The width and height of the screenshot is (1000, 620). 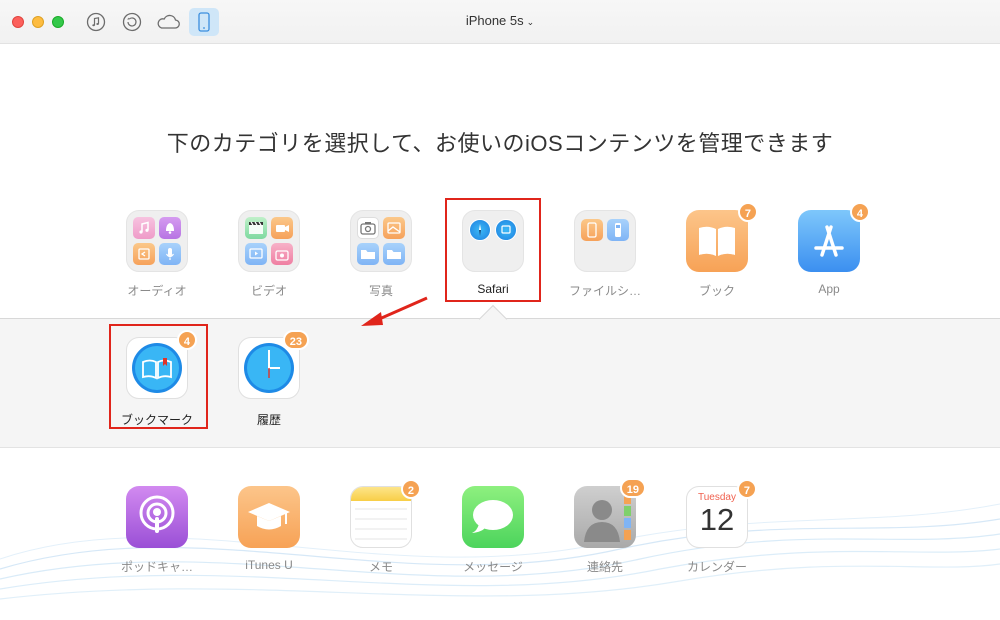 What do you see at coordinates (722, 237) in the screenshot?
I see `book-icon: 7` at bounding box center [722, 237].